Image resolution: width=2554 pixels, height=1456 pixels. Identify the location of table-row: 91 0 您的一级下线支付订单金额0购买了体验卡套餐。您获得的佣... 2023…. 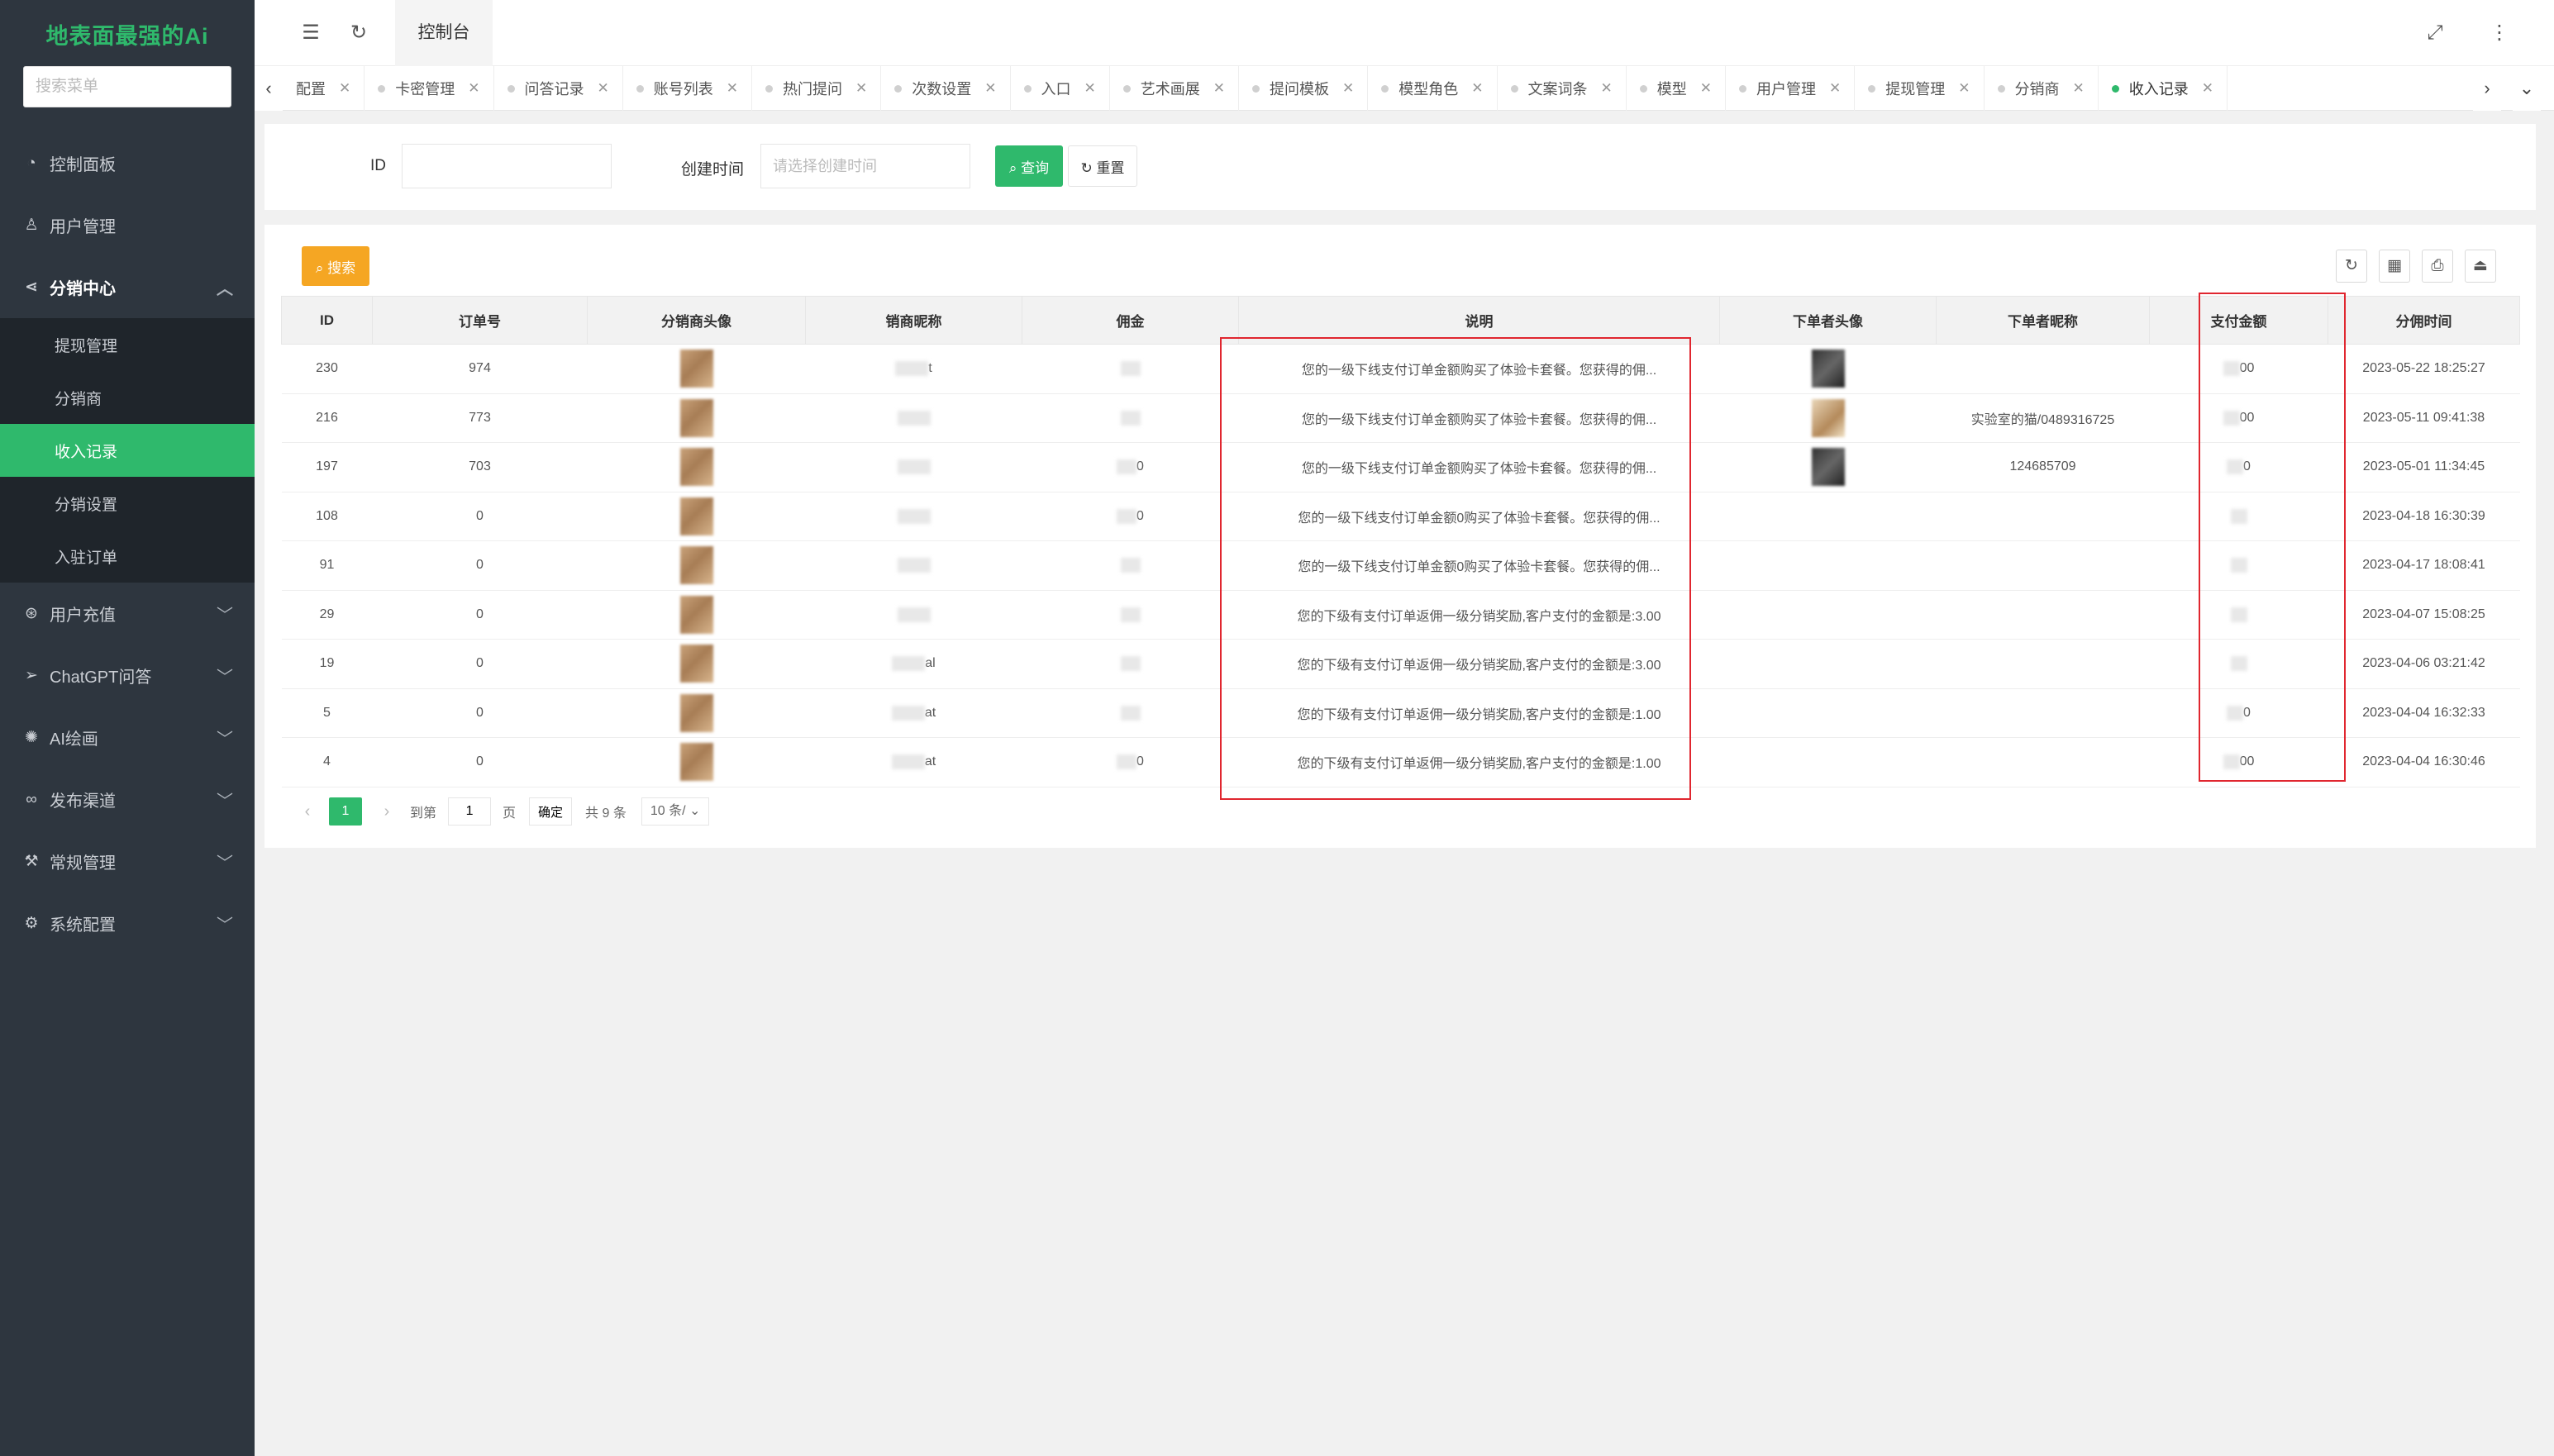
(1400, 565).